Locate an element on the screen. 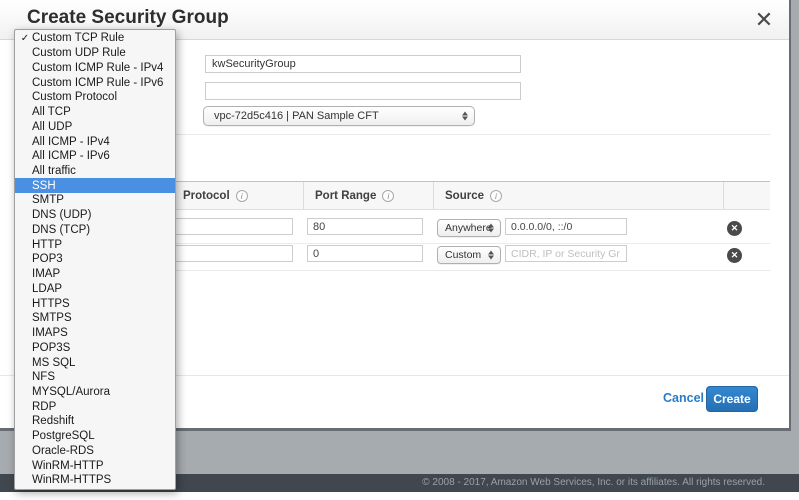 The width and height of the screenshot is (799, 500). checkmark-icon: ✓ is located at coordinates (25, 38).